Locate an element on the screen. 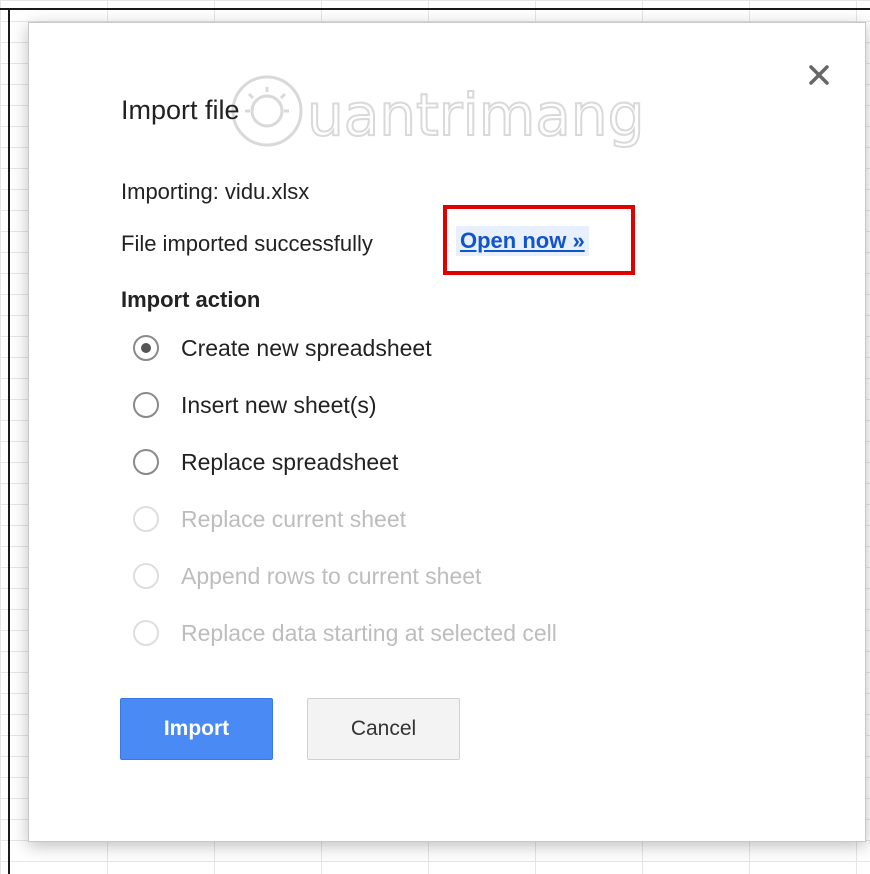  watermark-text: uantrimang is located at coordinates (475, 115).